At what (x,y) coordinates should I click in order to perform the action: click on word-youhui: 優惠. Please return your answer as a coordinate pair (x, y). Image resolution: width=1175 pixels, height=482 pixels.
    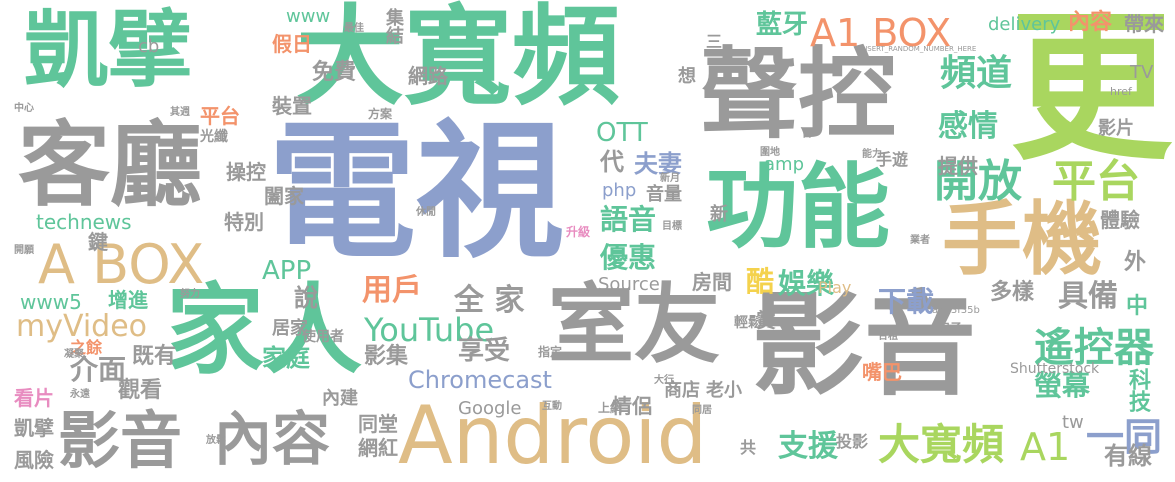
    Looking at the image, I should click on (628, 257).